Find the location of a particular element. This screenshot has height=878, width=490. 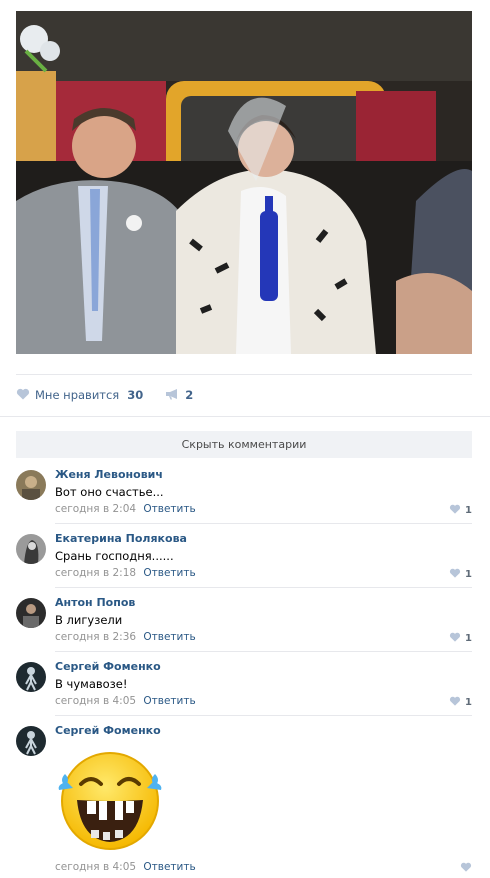

comment-time: сегодня в 2:04 is located at coordinates (95, 509).